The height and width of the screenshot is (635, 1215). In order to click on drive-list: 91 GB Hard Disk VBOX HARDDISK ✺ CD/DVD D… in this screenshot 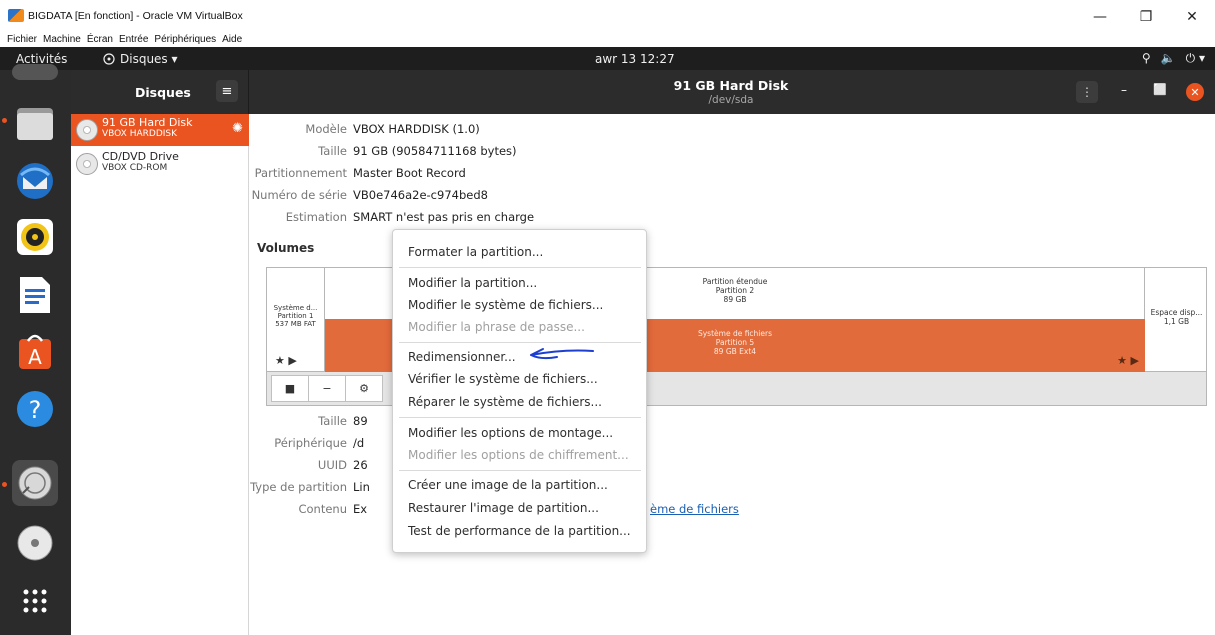, I will do `click(160, 374)`.